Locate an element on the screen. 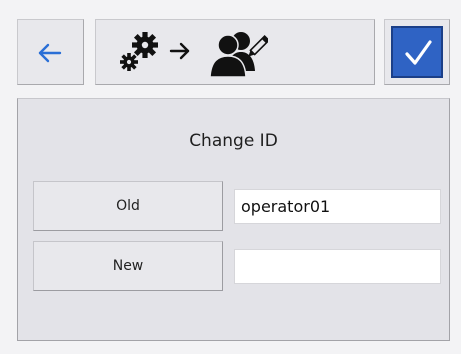 The height and width of the screenshot is (354, 461). confirm-button is located at coordinates (417, 52).